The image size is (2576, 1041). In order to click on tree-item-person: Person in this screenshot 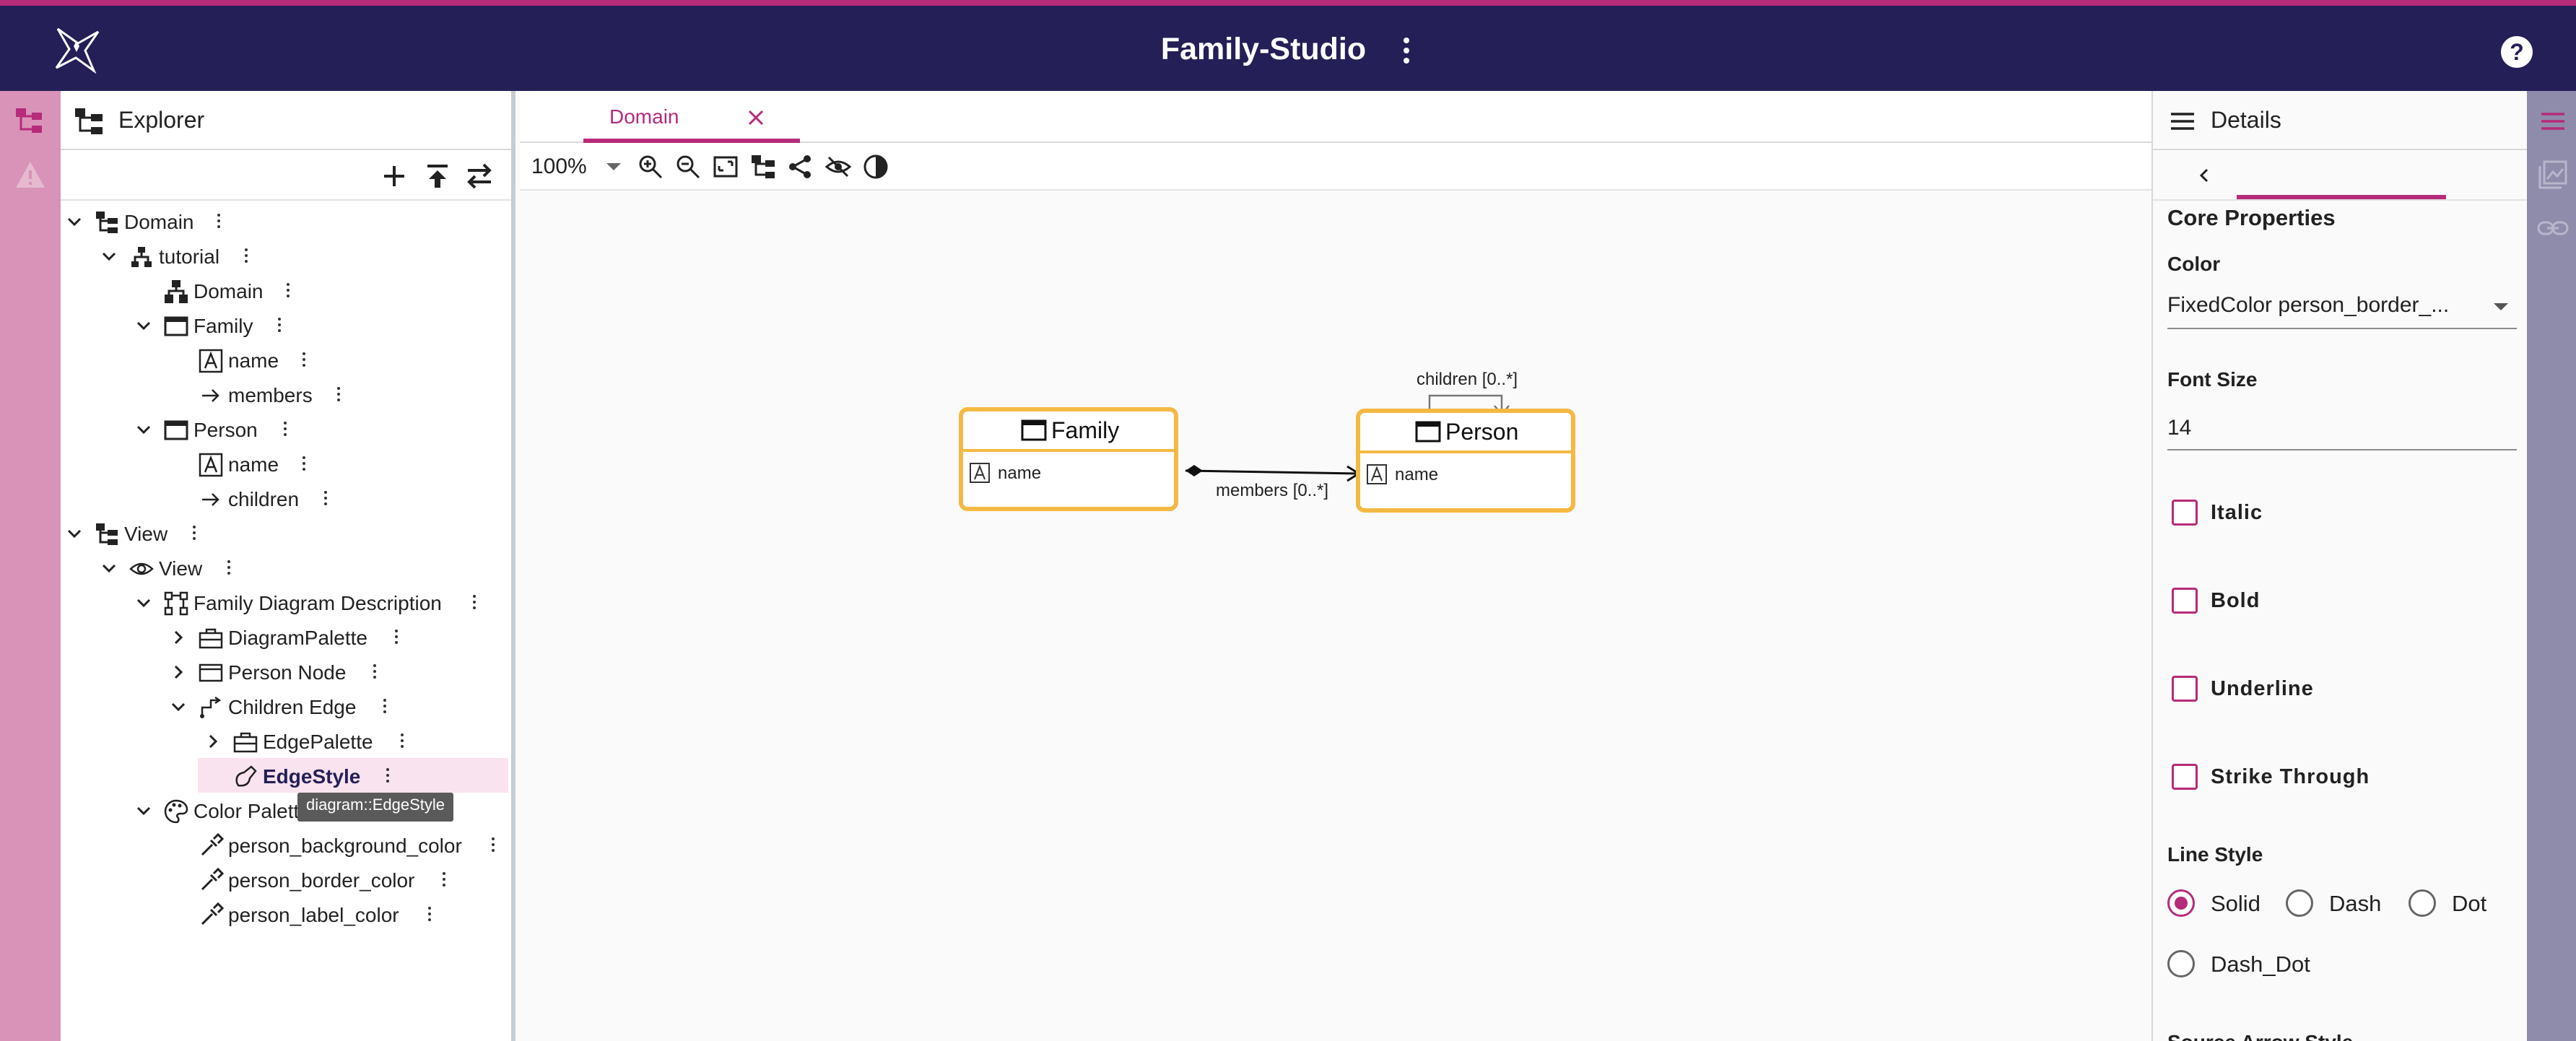, I will do `click(284, 430)`.